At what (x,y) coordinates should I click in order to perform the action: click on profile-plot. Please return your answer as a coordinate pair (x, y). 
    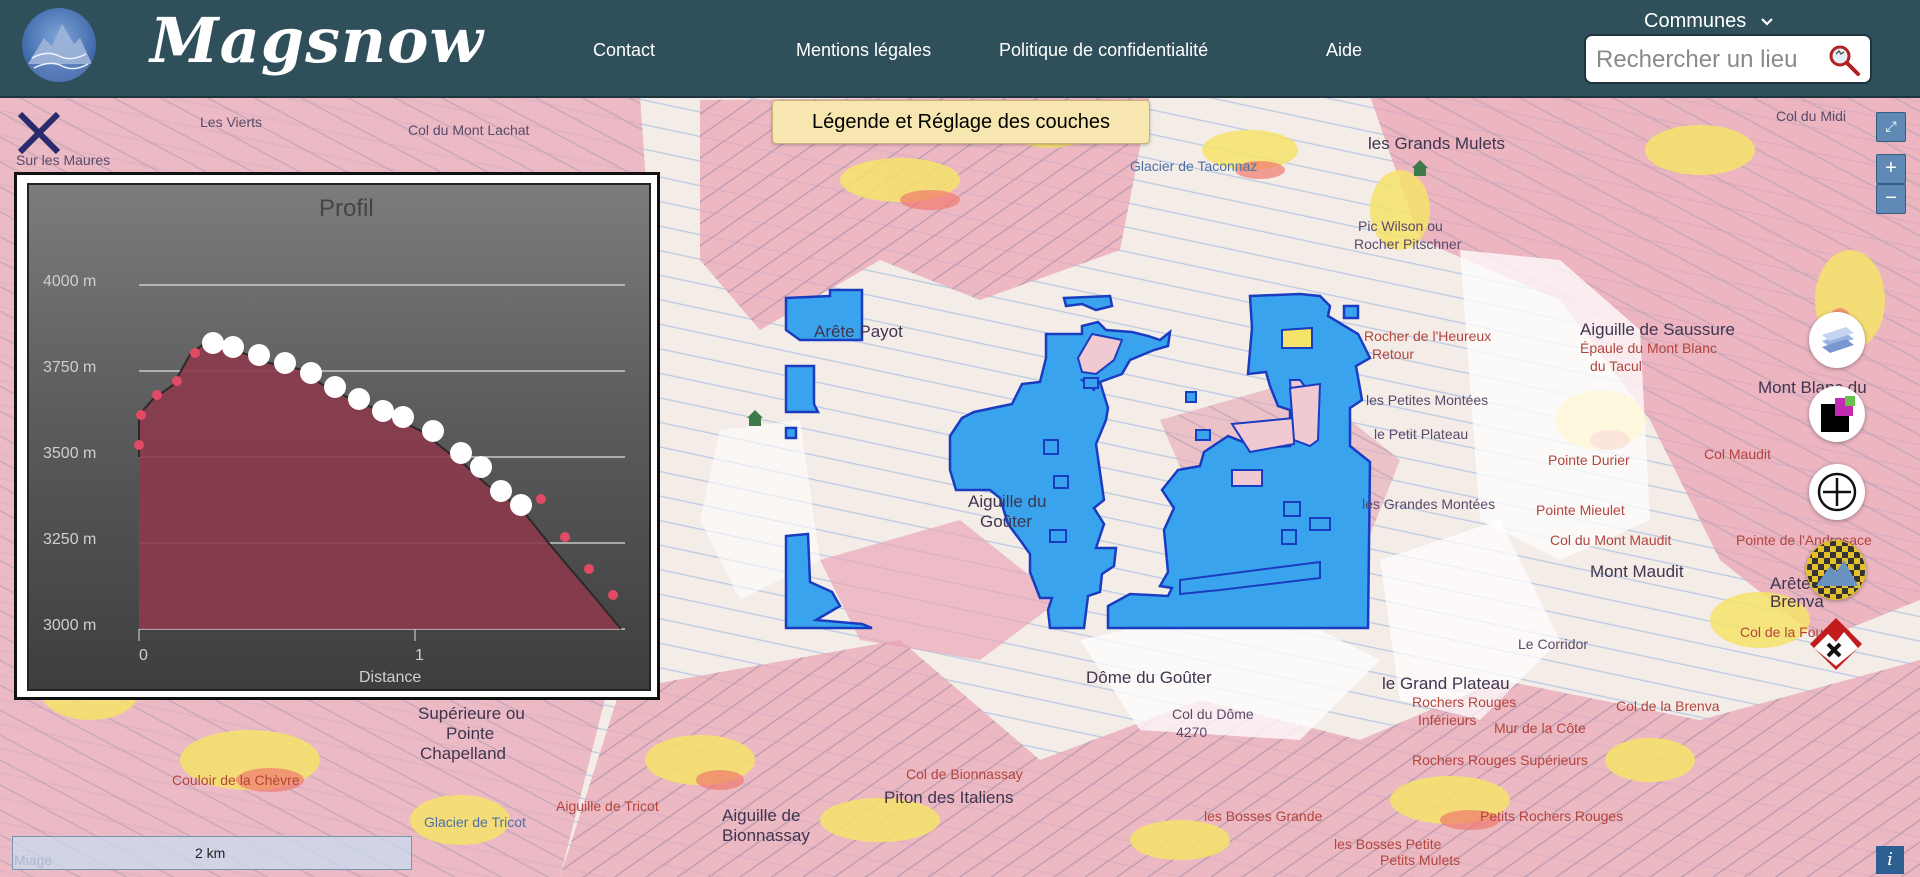
    Looking at the image, I should click on (379, 462).